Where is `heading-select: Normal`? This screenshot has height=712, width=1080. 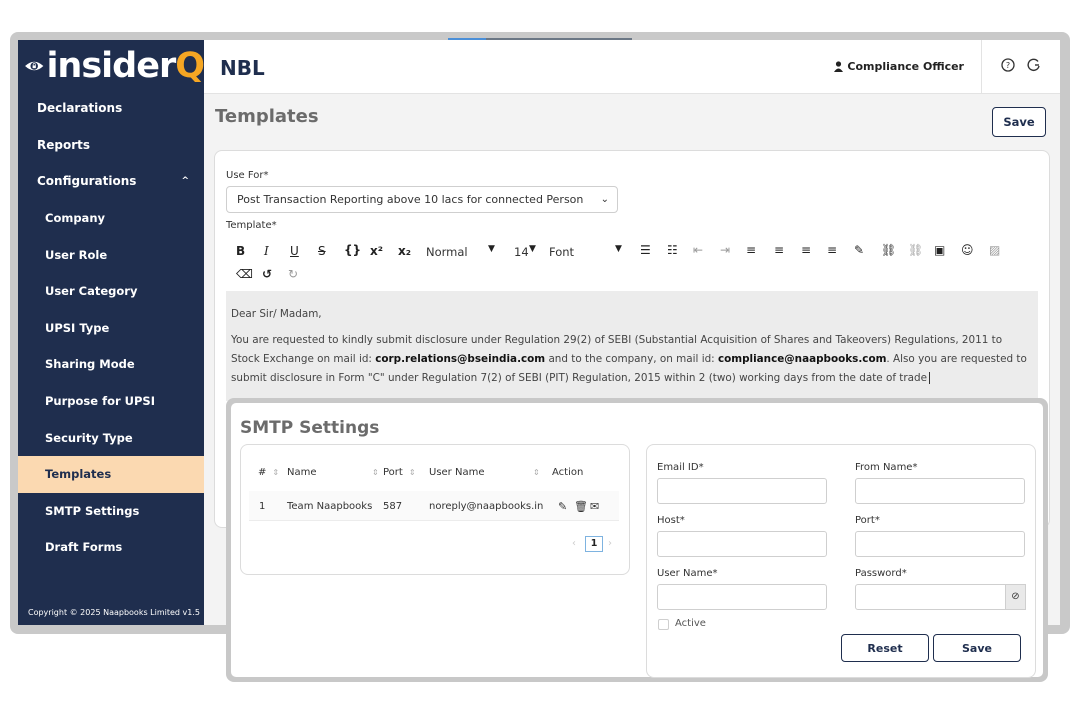
heading-select: Normal is located at coordinates (447, 252).